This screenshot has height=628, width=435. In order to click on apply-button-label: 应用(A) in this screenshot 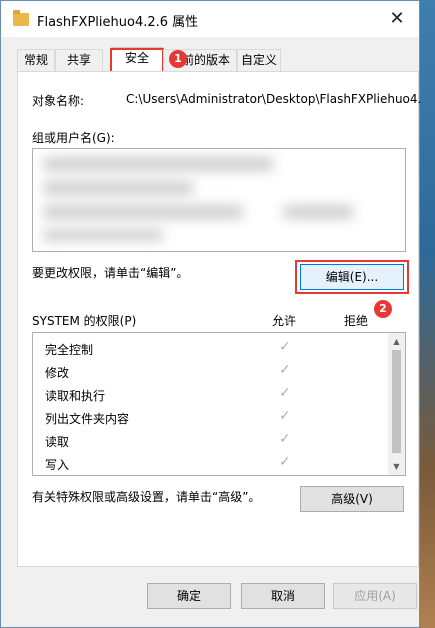, I will do `click(375, 596)`.